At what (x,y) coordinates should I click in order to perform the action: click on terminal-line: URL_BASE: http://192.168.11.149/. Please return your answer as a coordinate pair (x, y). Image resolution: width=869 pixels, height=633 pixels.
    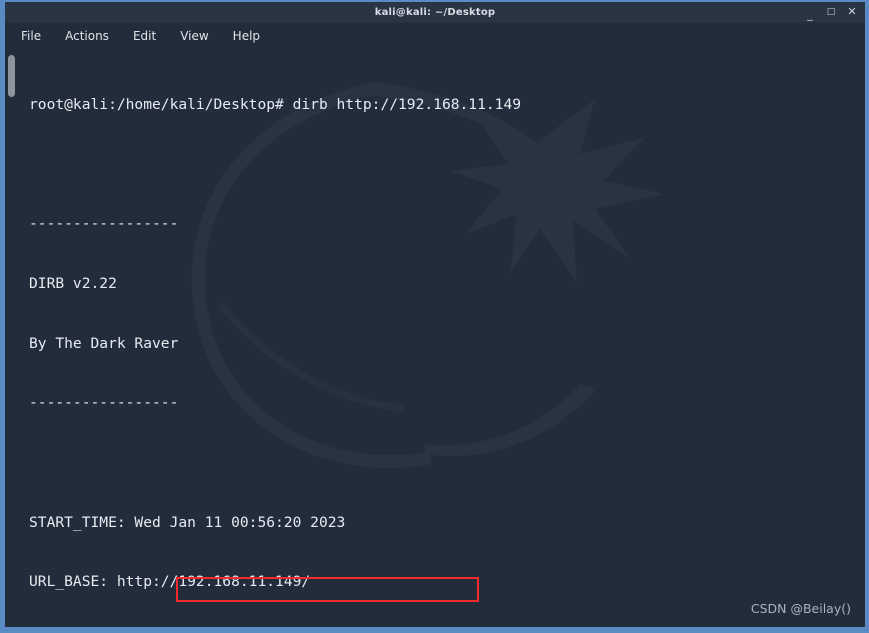
    Looking at the image, I should click on (170, 582).